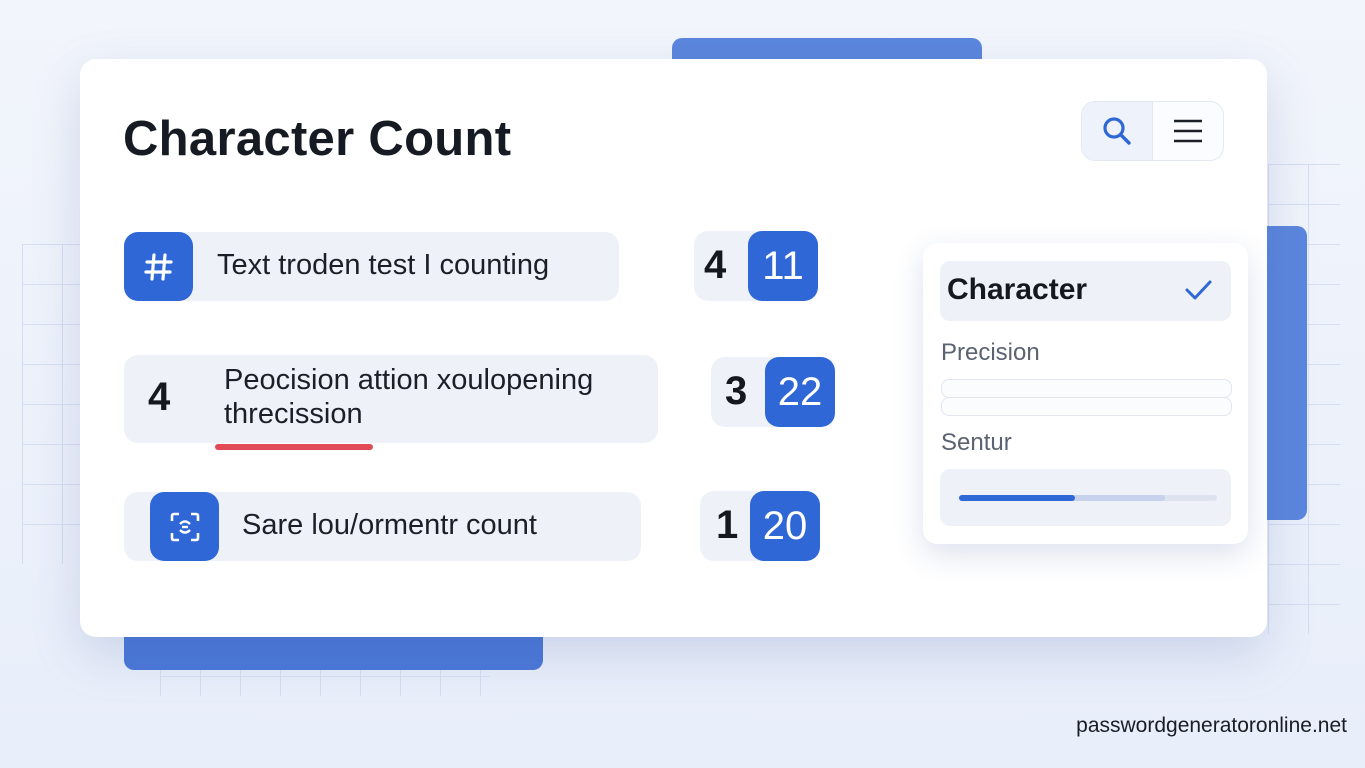 This screenshot has width=1365, height=768. Describe the element at coordinates (293, 414) in the screenshot. I see `row-text-line2: threcission` at that location.